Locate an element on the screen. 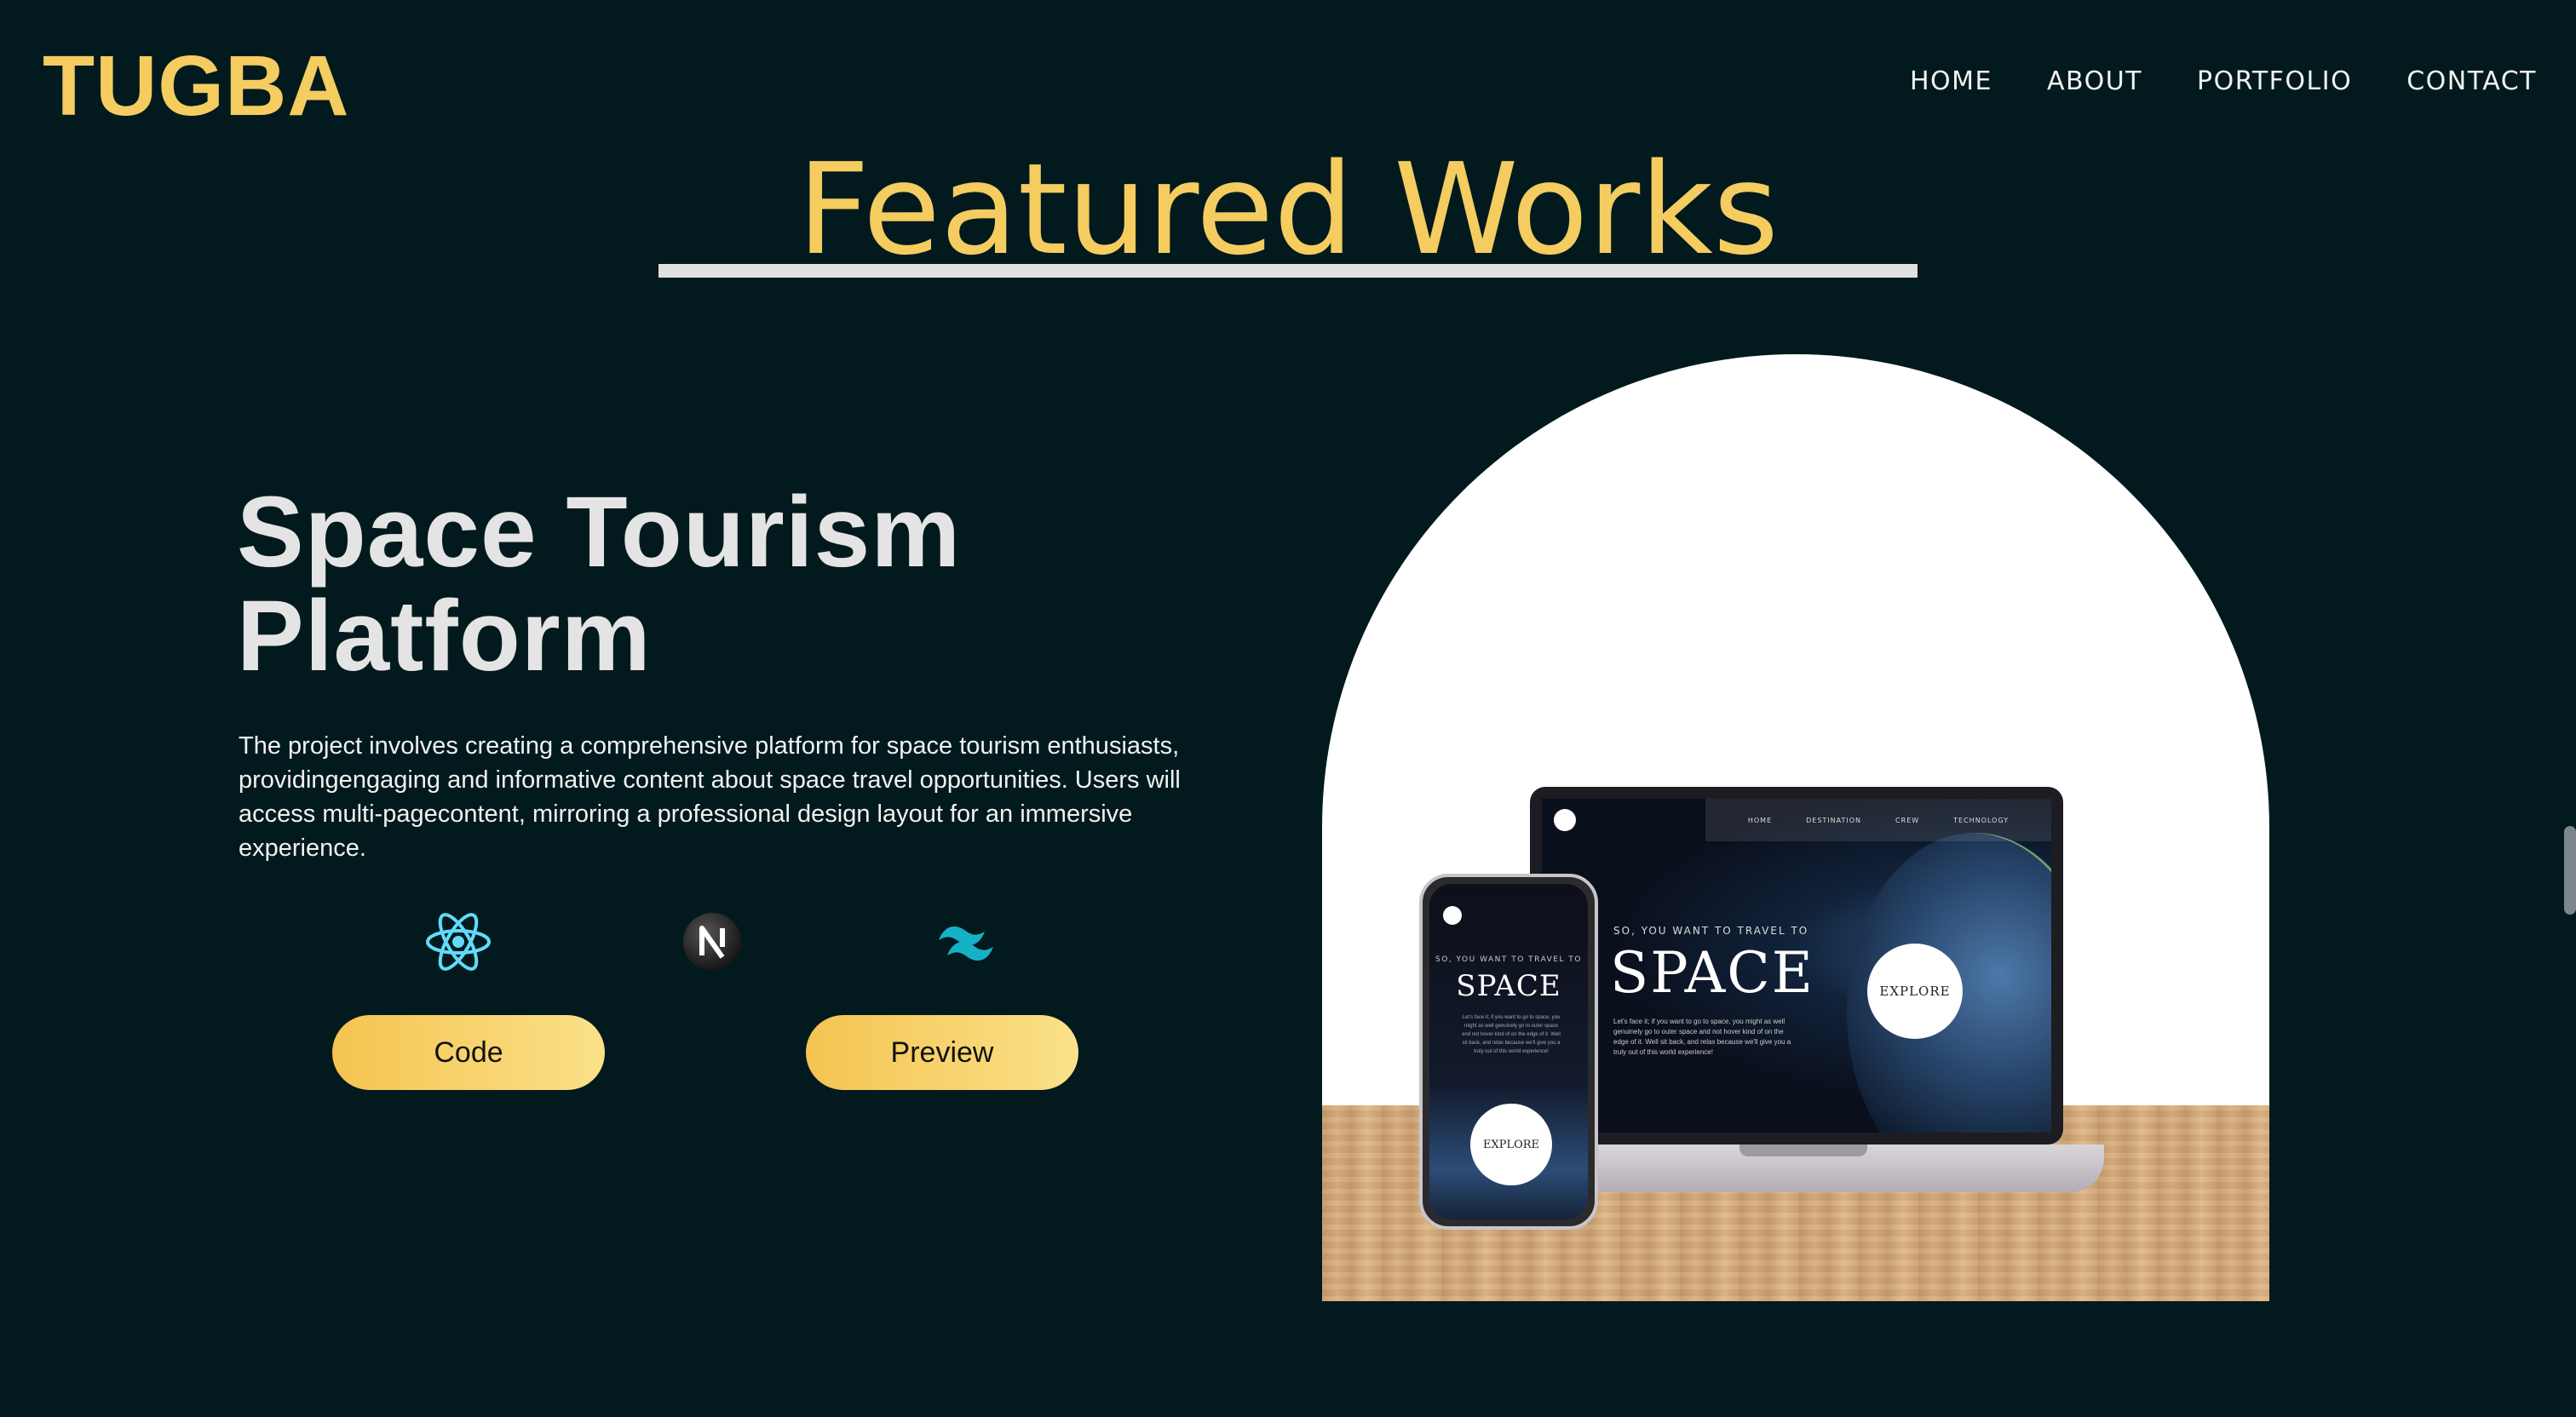 This screenshot has width=2576, height=1417. phone-subtitle: SO, YOU WANT TO TRAVEL TO is located at coordinates (1509, 959).